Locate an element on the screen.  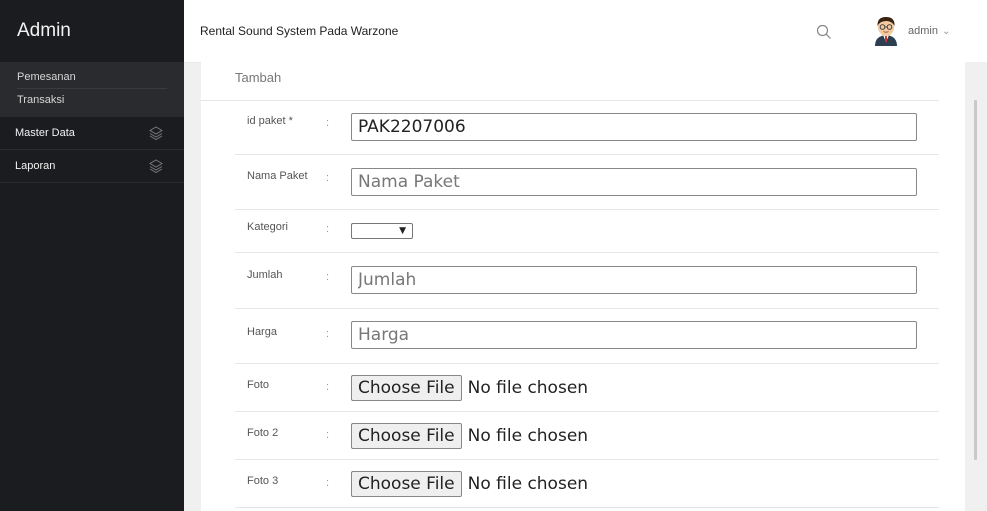
sidebar-item-pemesanan: Pemesanan is located at coordinates (92, 77).